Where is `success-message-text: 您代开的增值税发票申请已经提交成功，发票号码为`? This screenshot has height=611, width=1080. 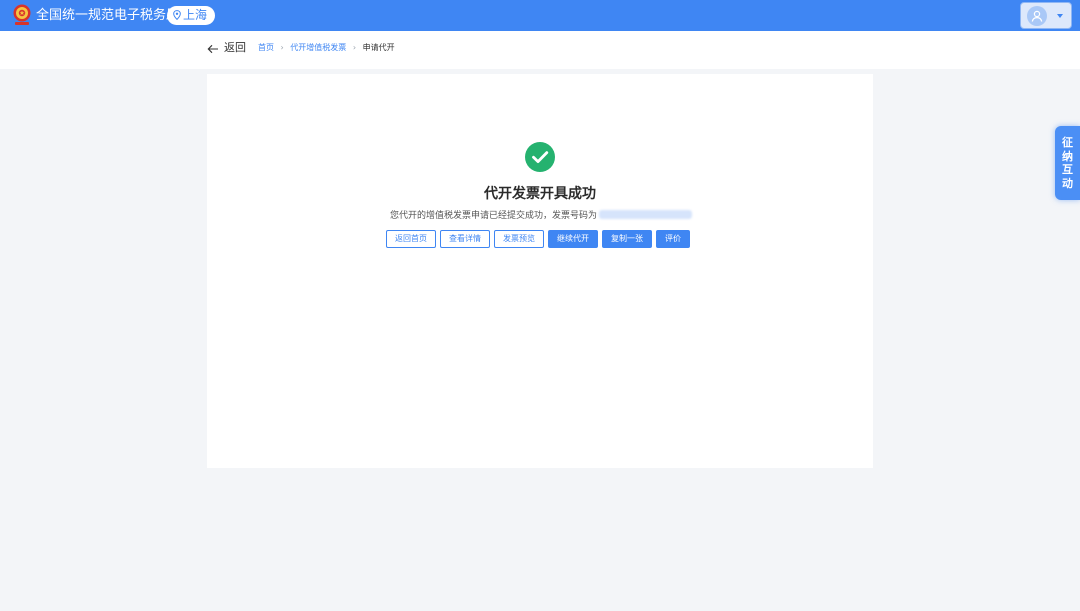
success-message-text: 您代开的增值税发票申请已经提交成功，发票号码为 is located at coordinates (494, 216).